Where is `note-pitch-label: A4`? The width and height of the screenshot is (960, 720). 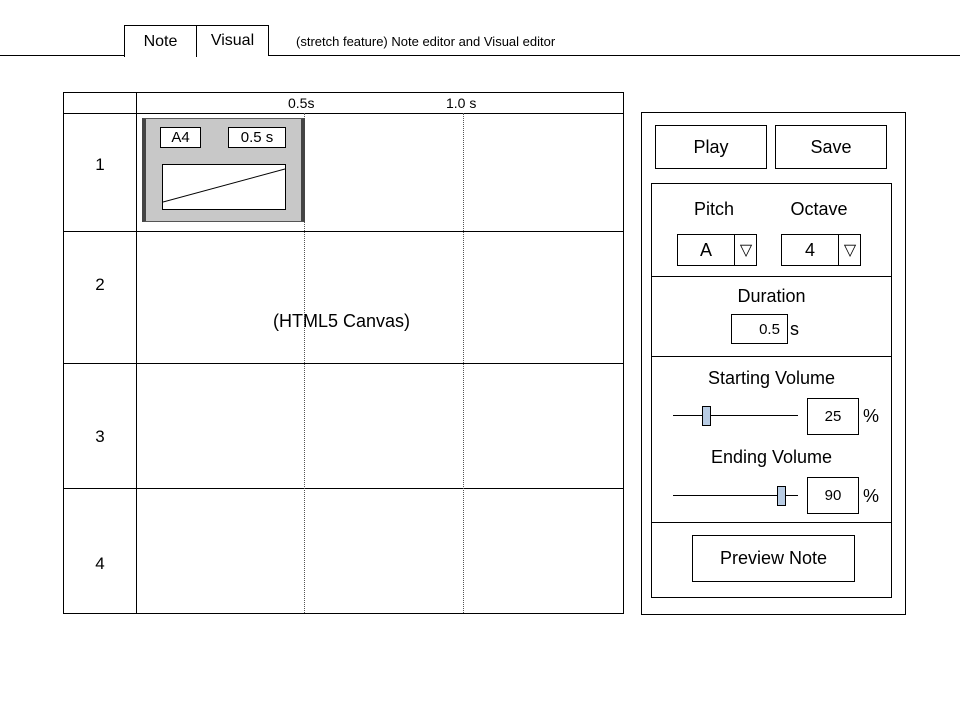 note-pitch-label: A4 is located at coordinates (180, 137).